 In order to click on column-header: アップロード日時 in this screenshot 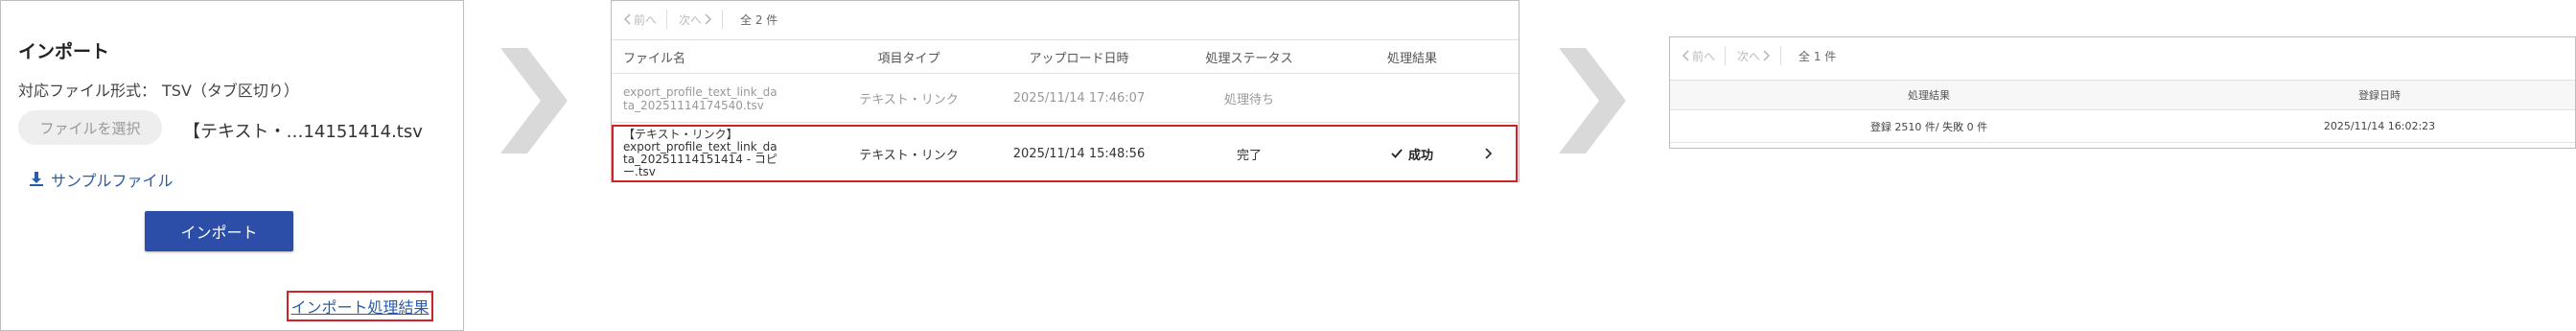, I will do `click(1079, 59)`.